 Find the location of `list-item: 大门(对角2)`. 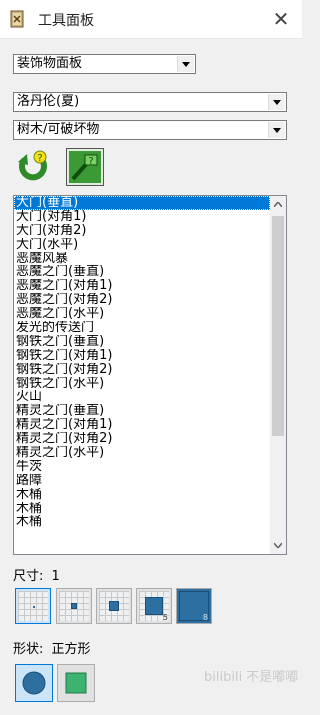

list-item: 大门(对角2) is located at coordinates (142, 231).